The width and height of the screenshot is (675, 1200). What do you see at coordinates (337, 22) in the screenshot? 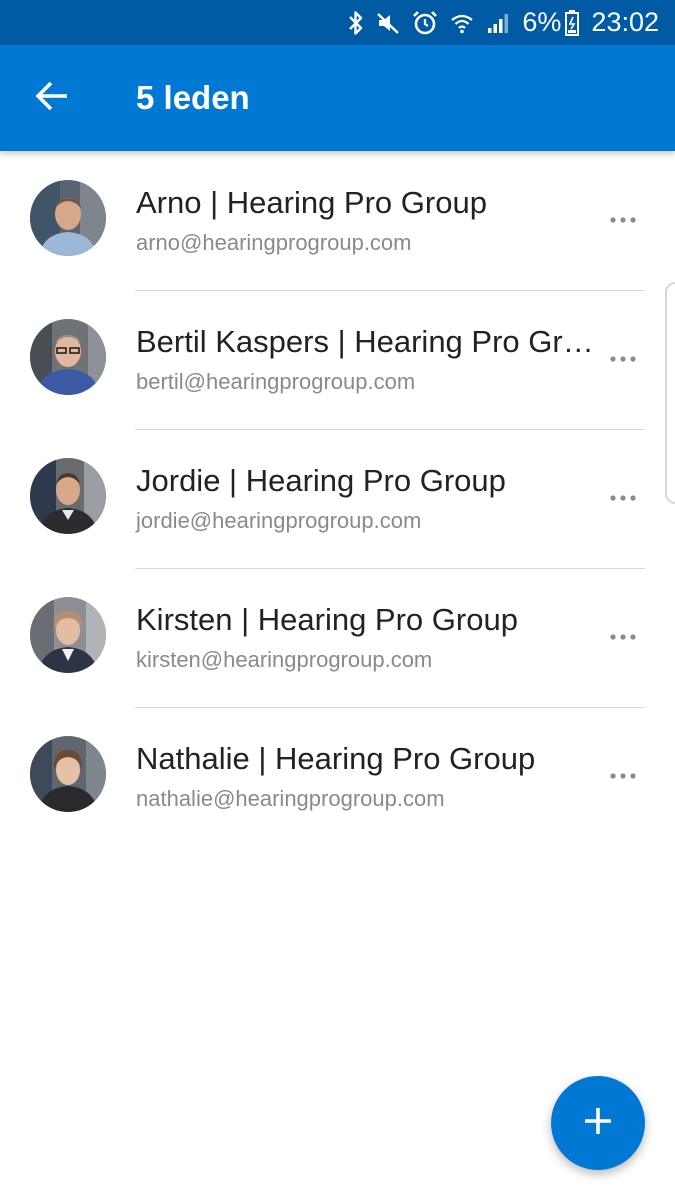
I see `status-bar: 6% 23:02` at bounding box center [337, 22].